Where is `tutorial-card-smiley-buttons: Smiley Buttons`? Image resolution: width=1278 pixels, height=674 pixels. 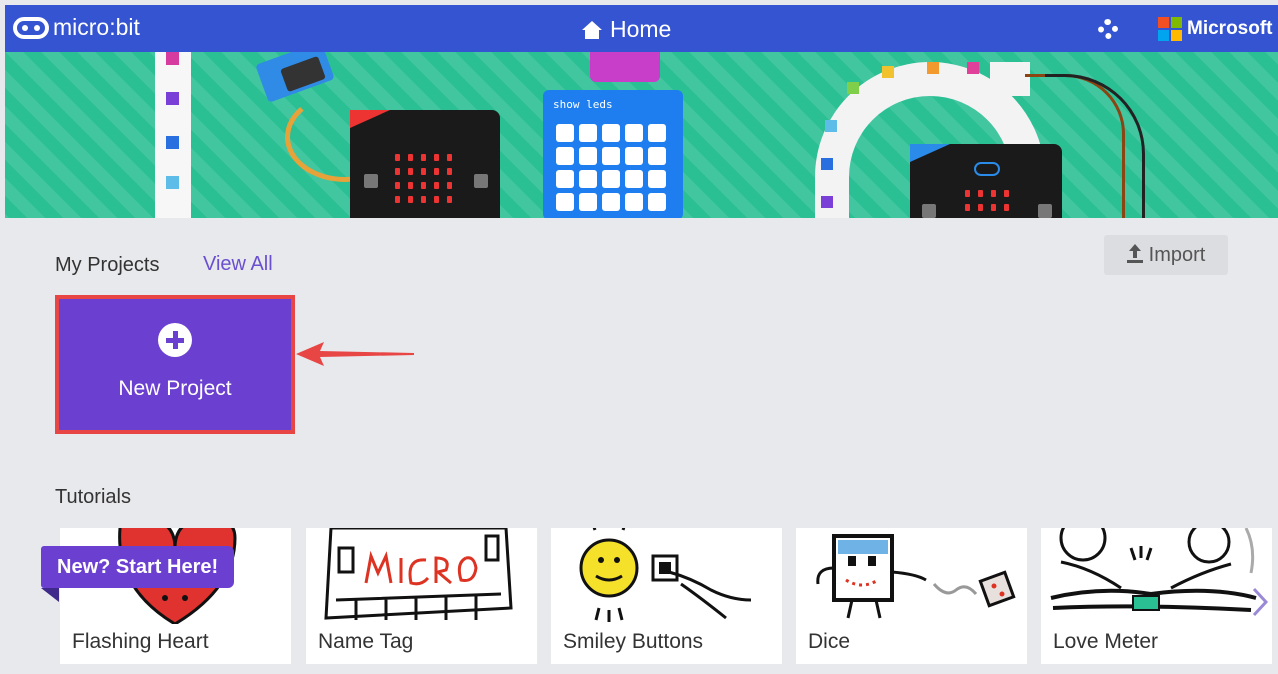 tutorial-card-smiley-buttons: Smiley Buttons is located at coordinates (666, 596).